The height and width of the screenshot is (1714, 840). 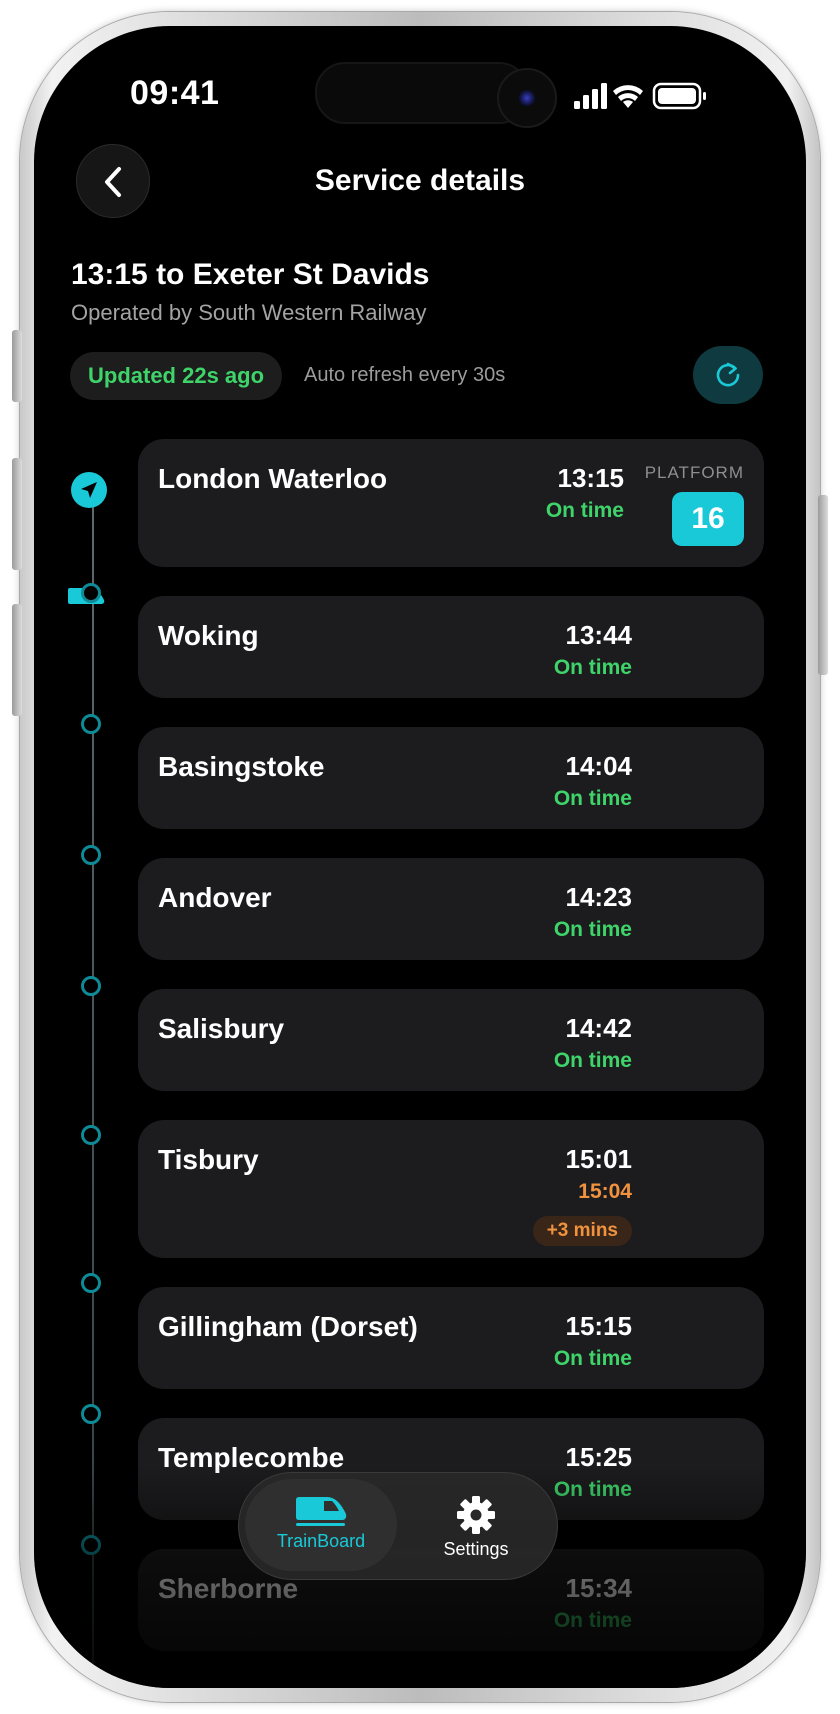 What do you see at coordinates (215, 897) in the screenshot?
I see `station-name: Andover` at bounding box center [215, 897].